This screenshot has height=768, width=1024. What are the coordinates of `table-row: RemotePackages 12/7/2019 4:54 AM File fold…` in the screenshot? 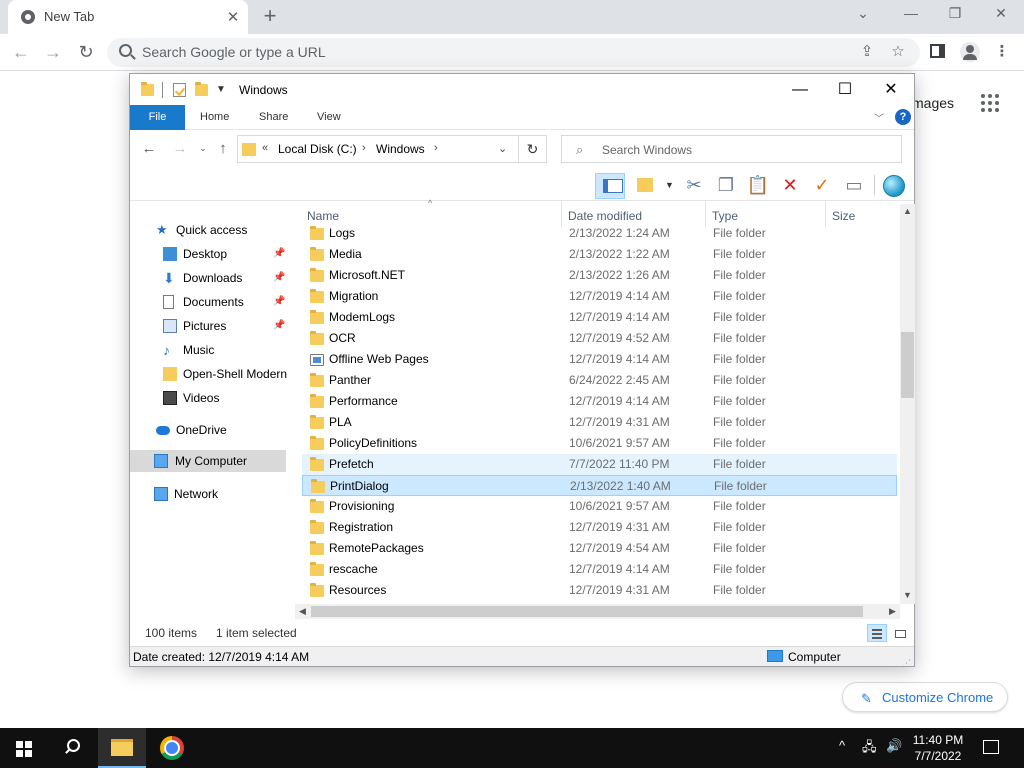 It's located at (599, 548).